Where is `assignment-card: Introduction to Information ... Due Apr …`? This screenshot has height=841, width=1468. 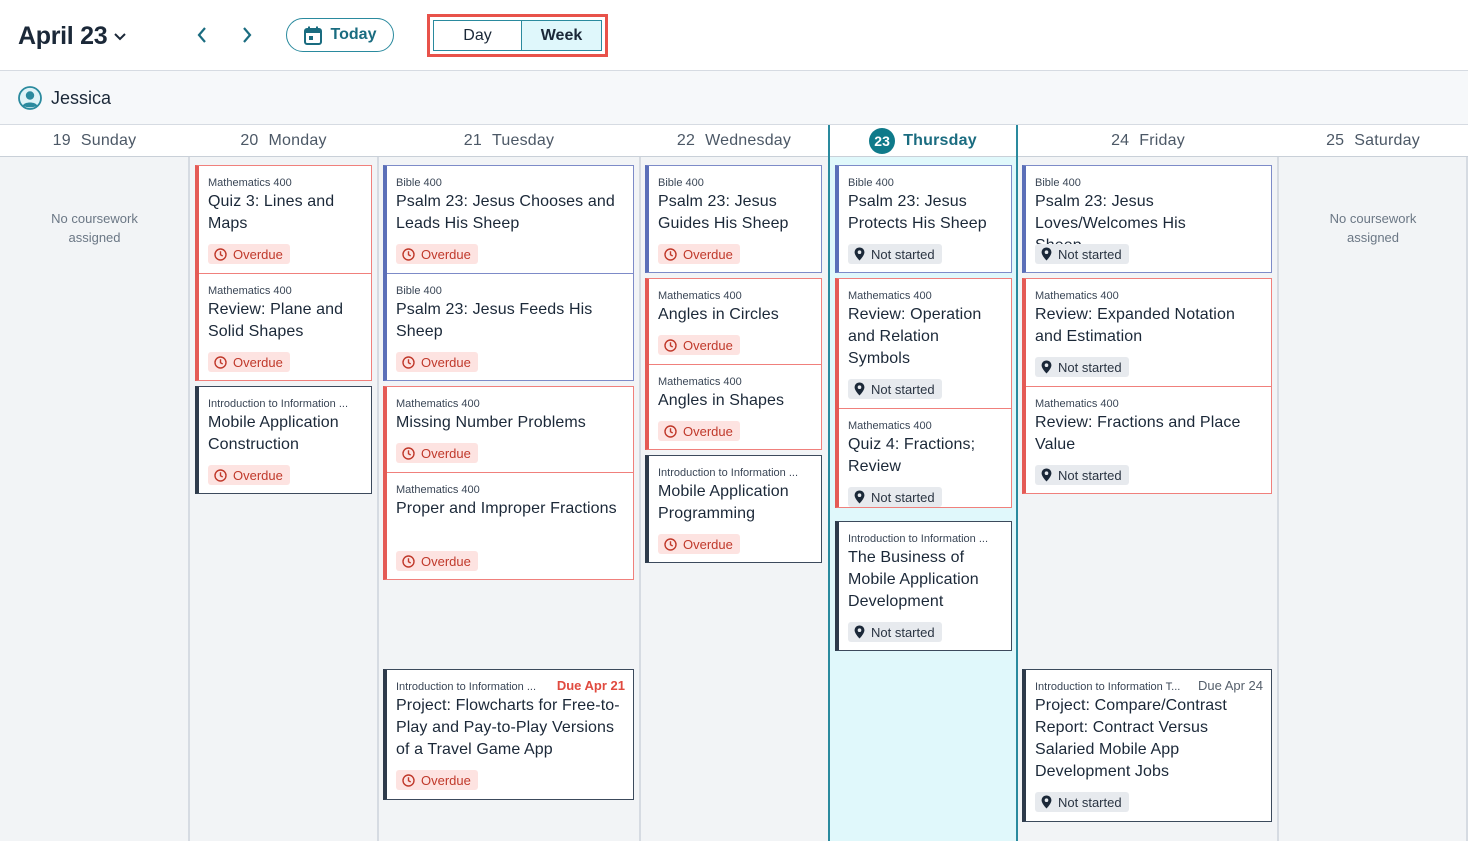 assignment-card: Introduction to Information ... Due Apr … is located at coordinates (508, 734).